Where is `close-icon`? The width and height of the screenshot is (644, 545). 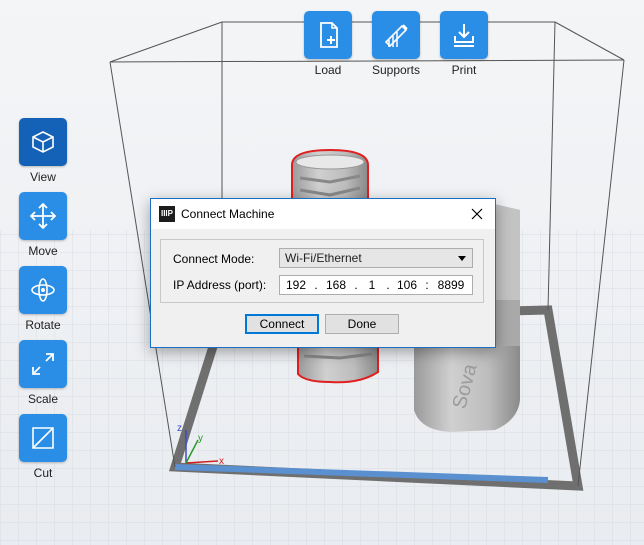
close-icon is located at coordinates (477, 214).